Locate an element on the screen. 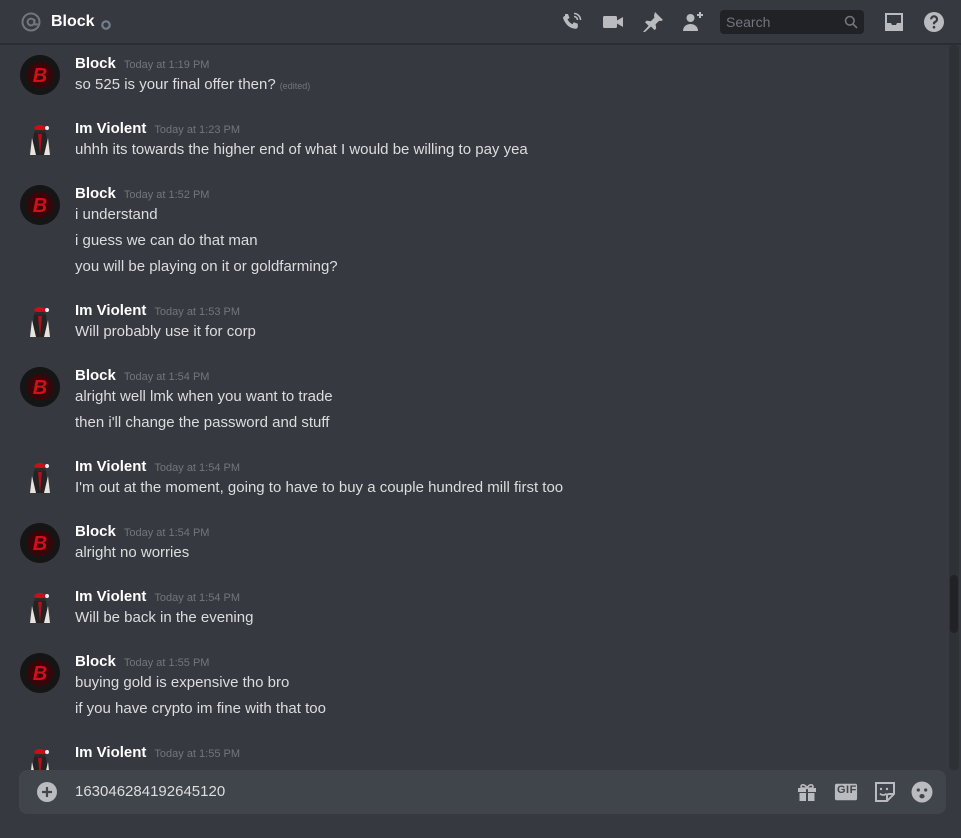  scrollbar-track is located at coordinates (954, 407).